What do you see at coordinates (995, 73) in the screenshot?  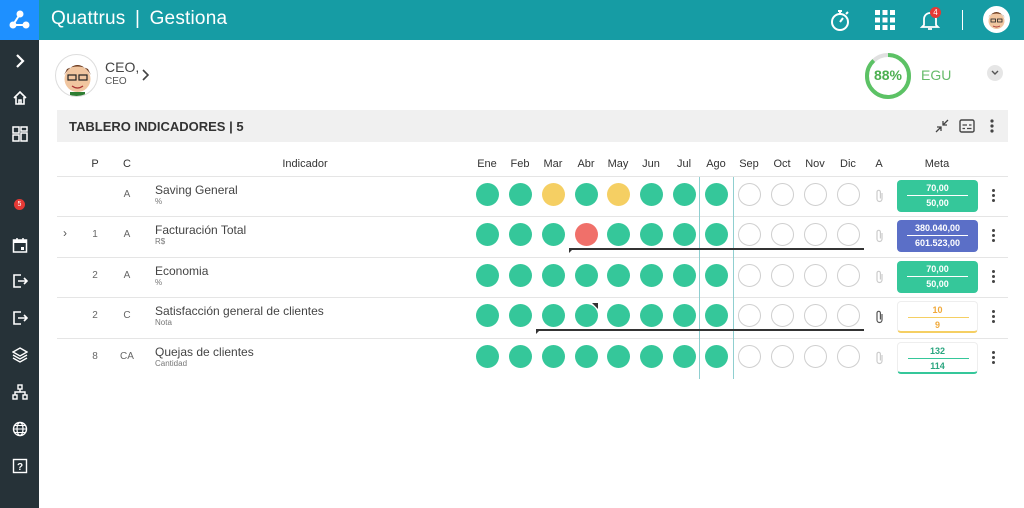 I see `collapse-chevron-down-icon` at bounding box center [995, 73].